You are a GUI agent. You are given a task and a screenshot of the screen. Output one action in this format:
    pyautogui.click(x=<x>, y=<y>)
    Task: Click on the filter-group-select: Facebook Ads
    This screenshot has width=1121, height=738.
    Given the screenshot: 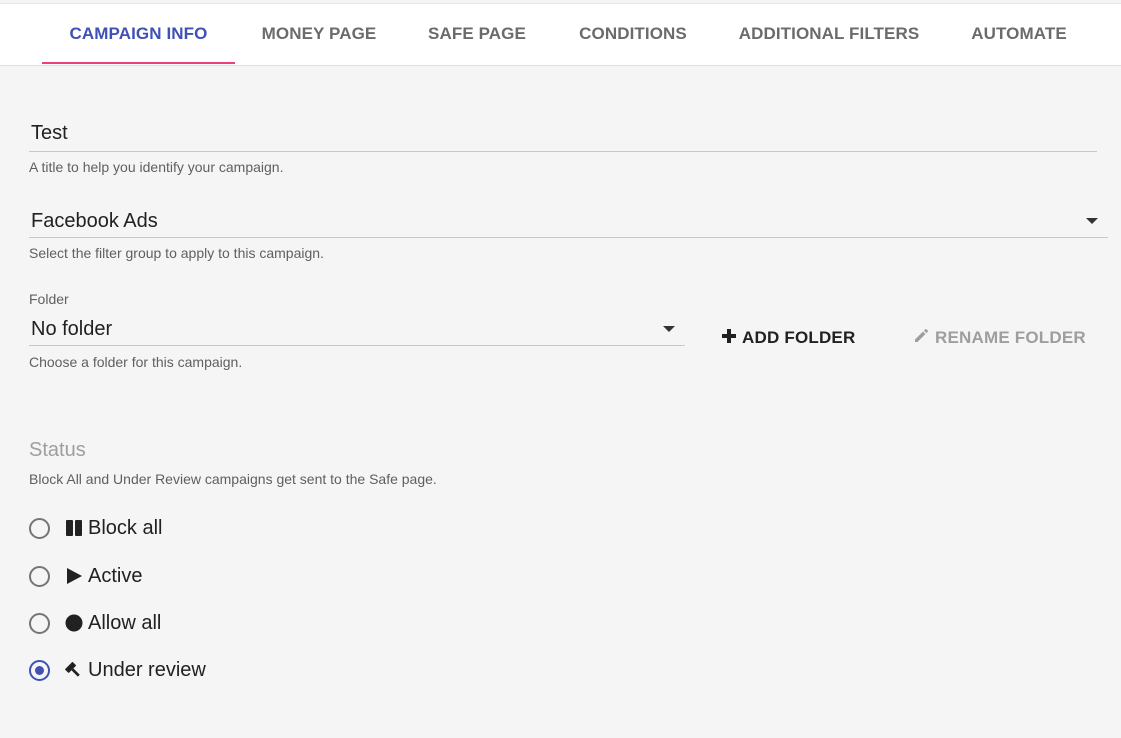 What is the action you would take?
    pyautogui.click(x=94, y=221)
    